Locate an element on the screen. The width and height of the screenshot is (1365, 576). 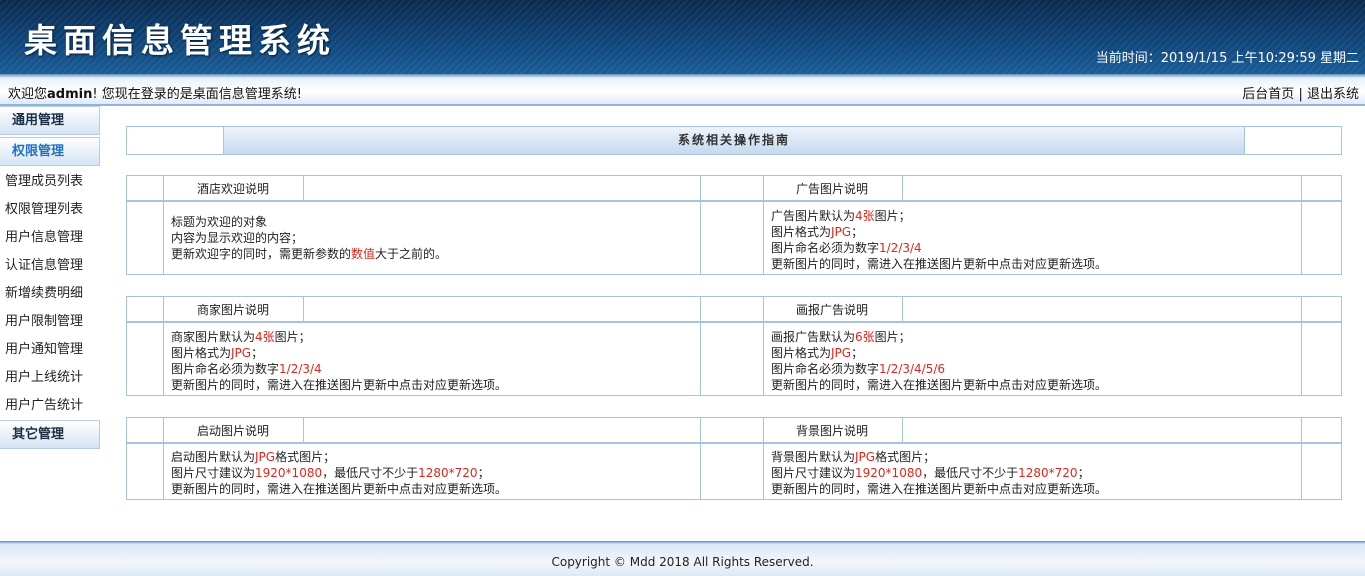
block-title-left: 启动图片说明 is located at coordinates (233, 431).